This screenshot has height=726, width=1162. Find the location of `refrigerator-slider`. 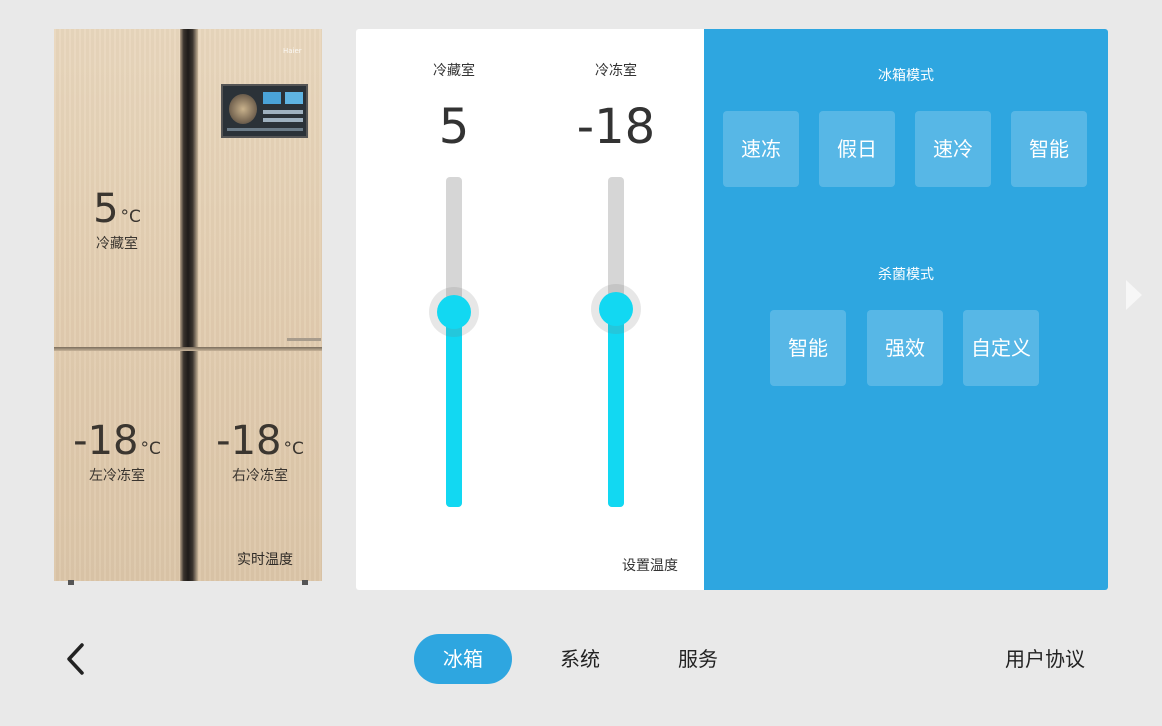

refrigerator-slider is located at coordinates (454, 342).